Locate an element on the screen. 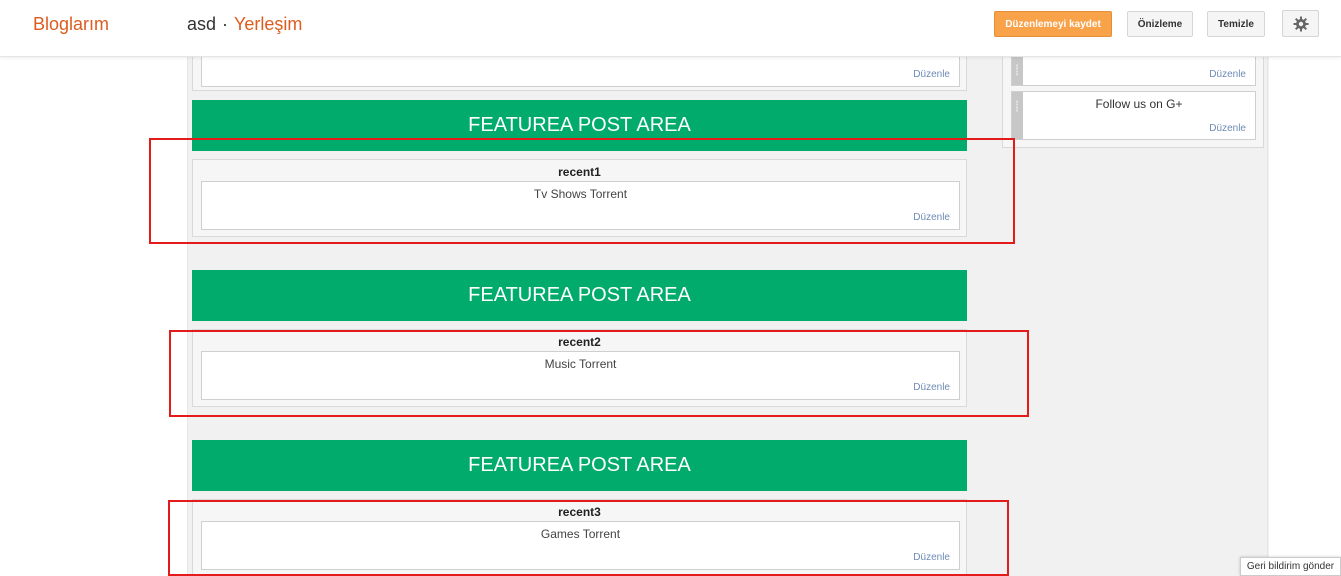 The width and height of the screenshot is (1341, 576). top-gadget-section: Düzenle is located at coordinates (579, 73).